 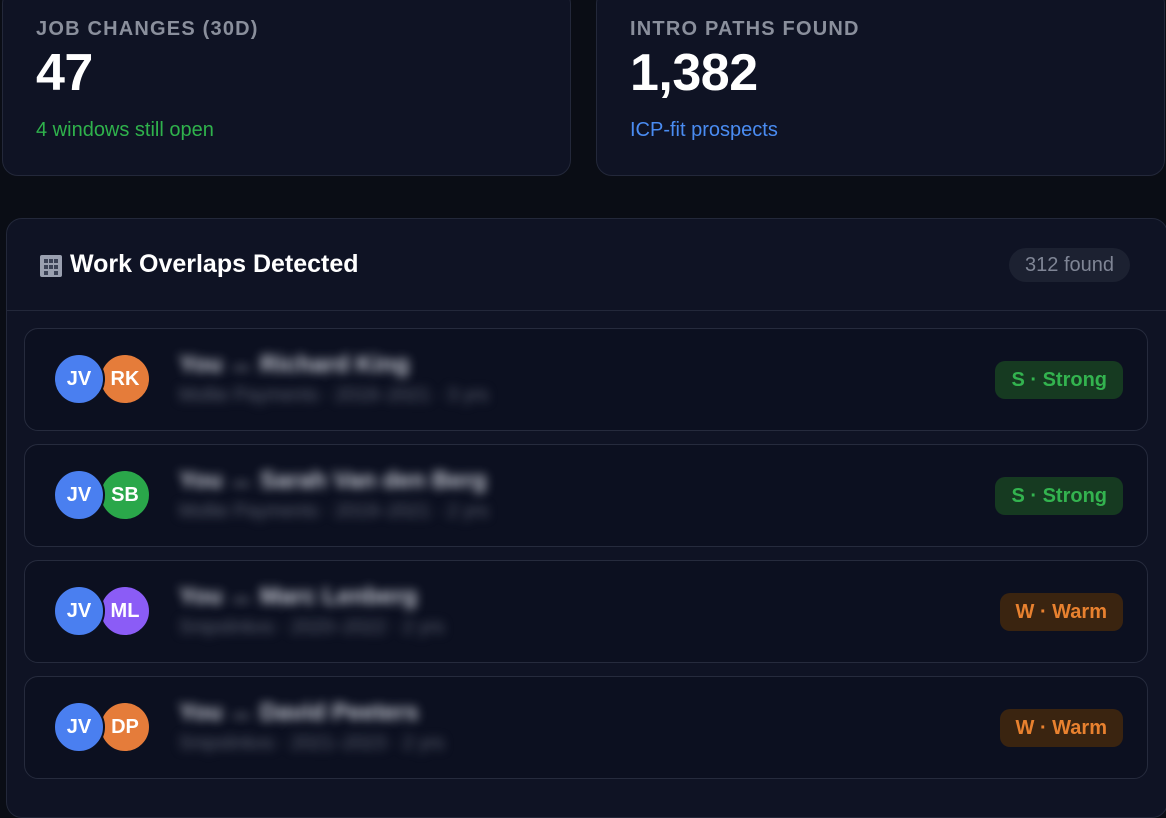 I want to click on avatar: ML, so click(x=125, y=611).